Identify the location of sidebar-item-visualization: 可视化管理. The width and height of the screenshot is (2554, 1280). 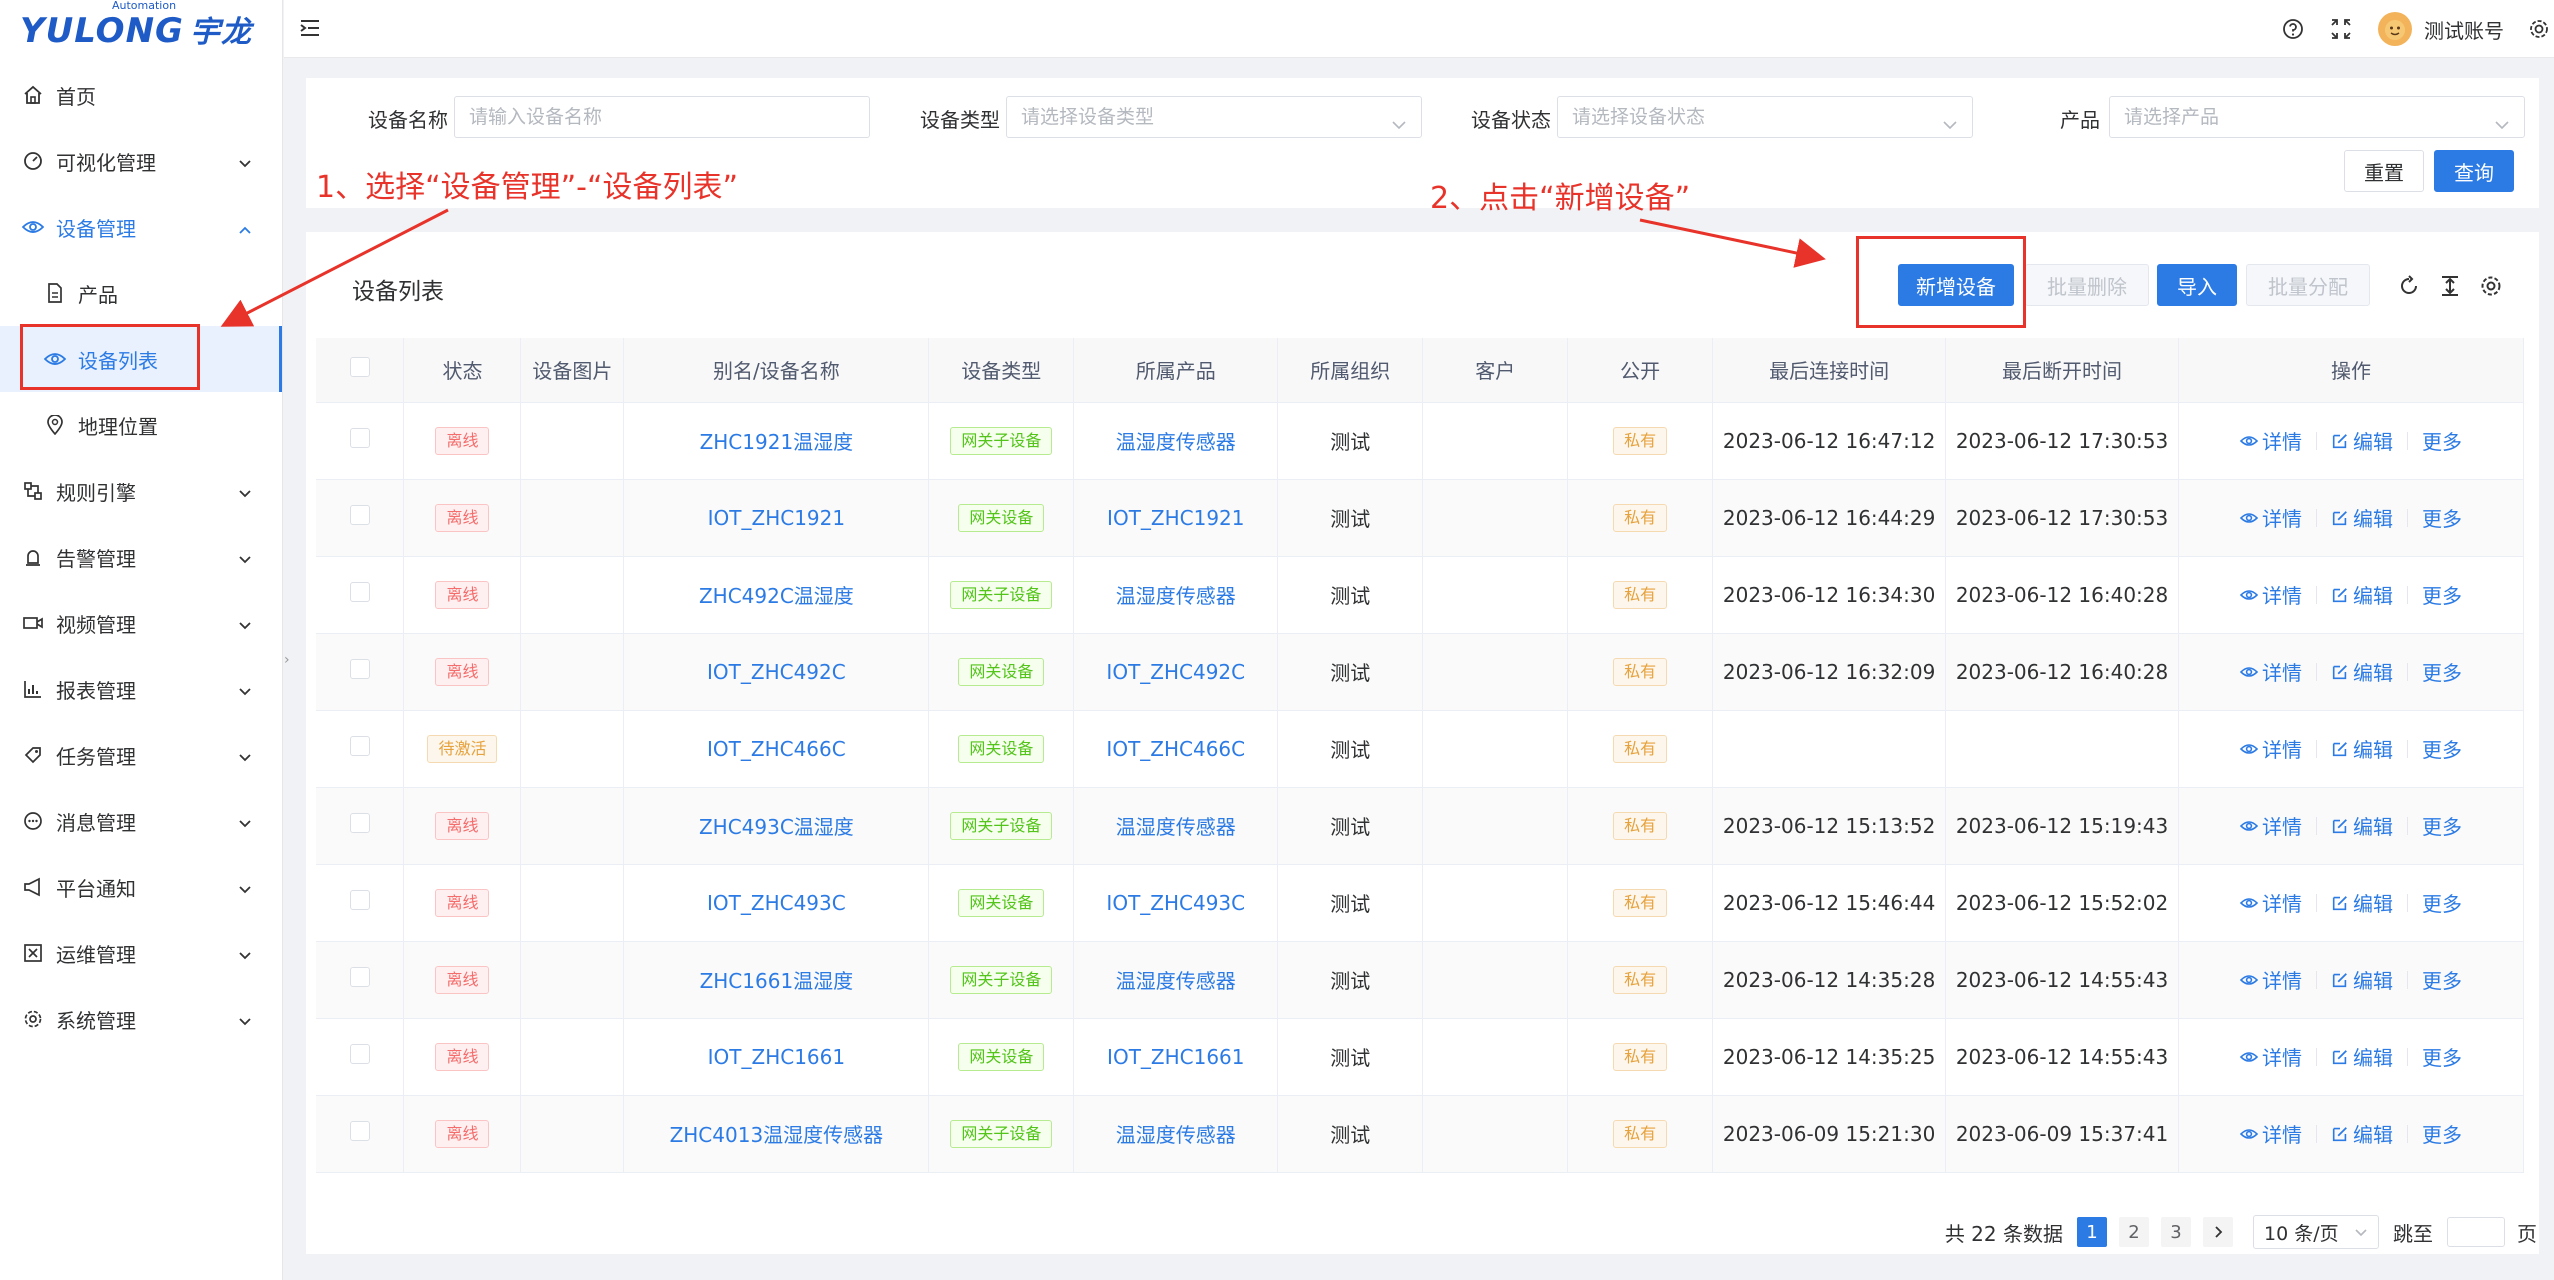
(141, 161).